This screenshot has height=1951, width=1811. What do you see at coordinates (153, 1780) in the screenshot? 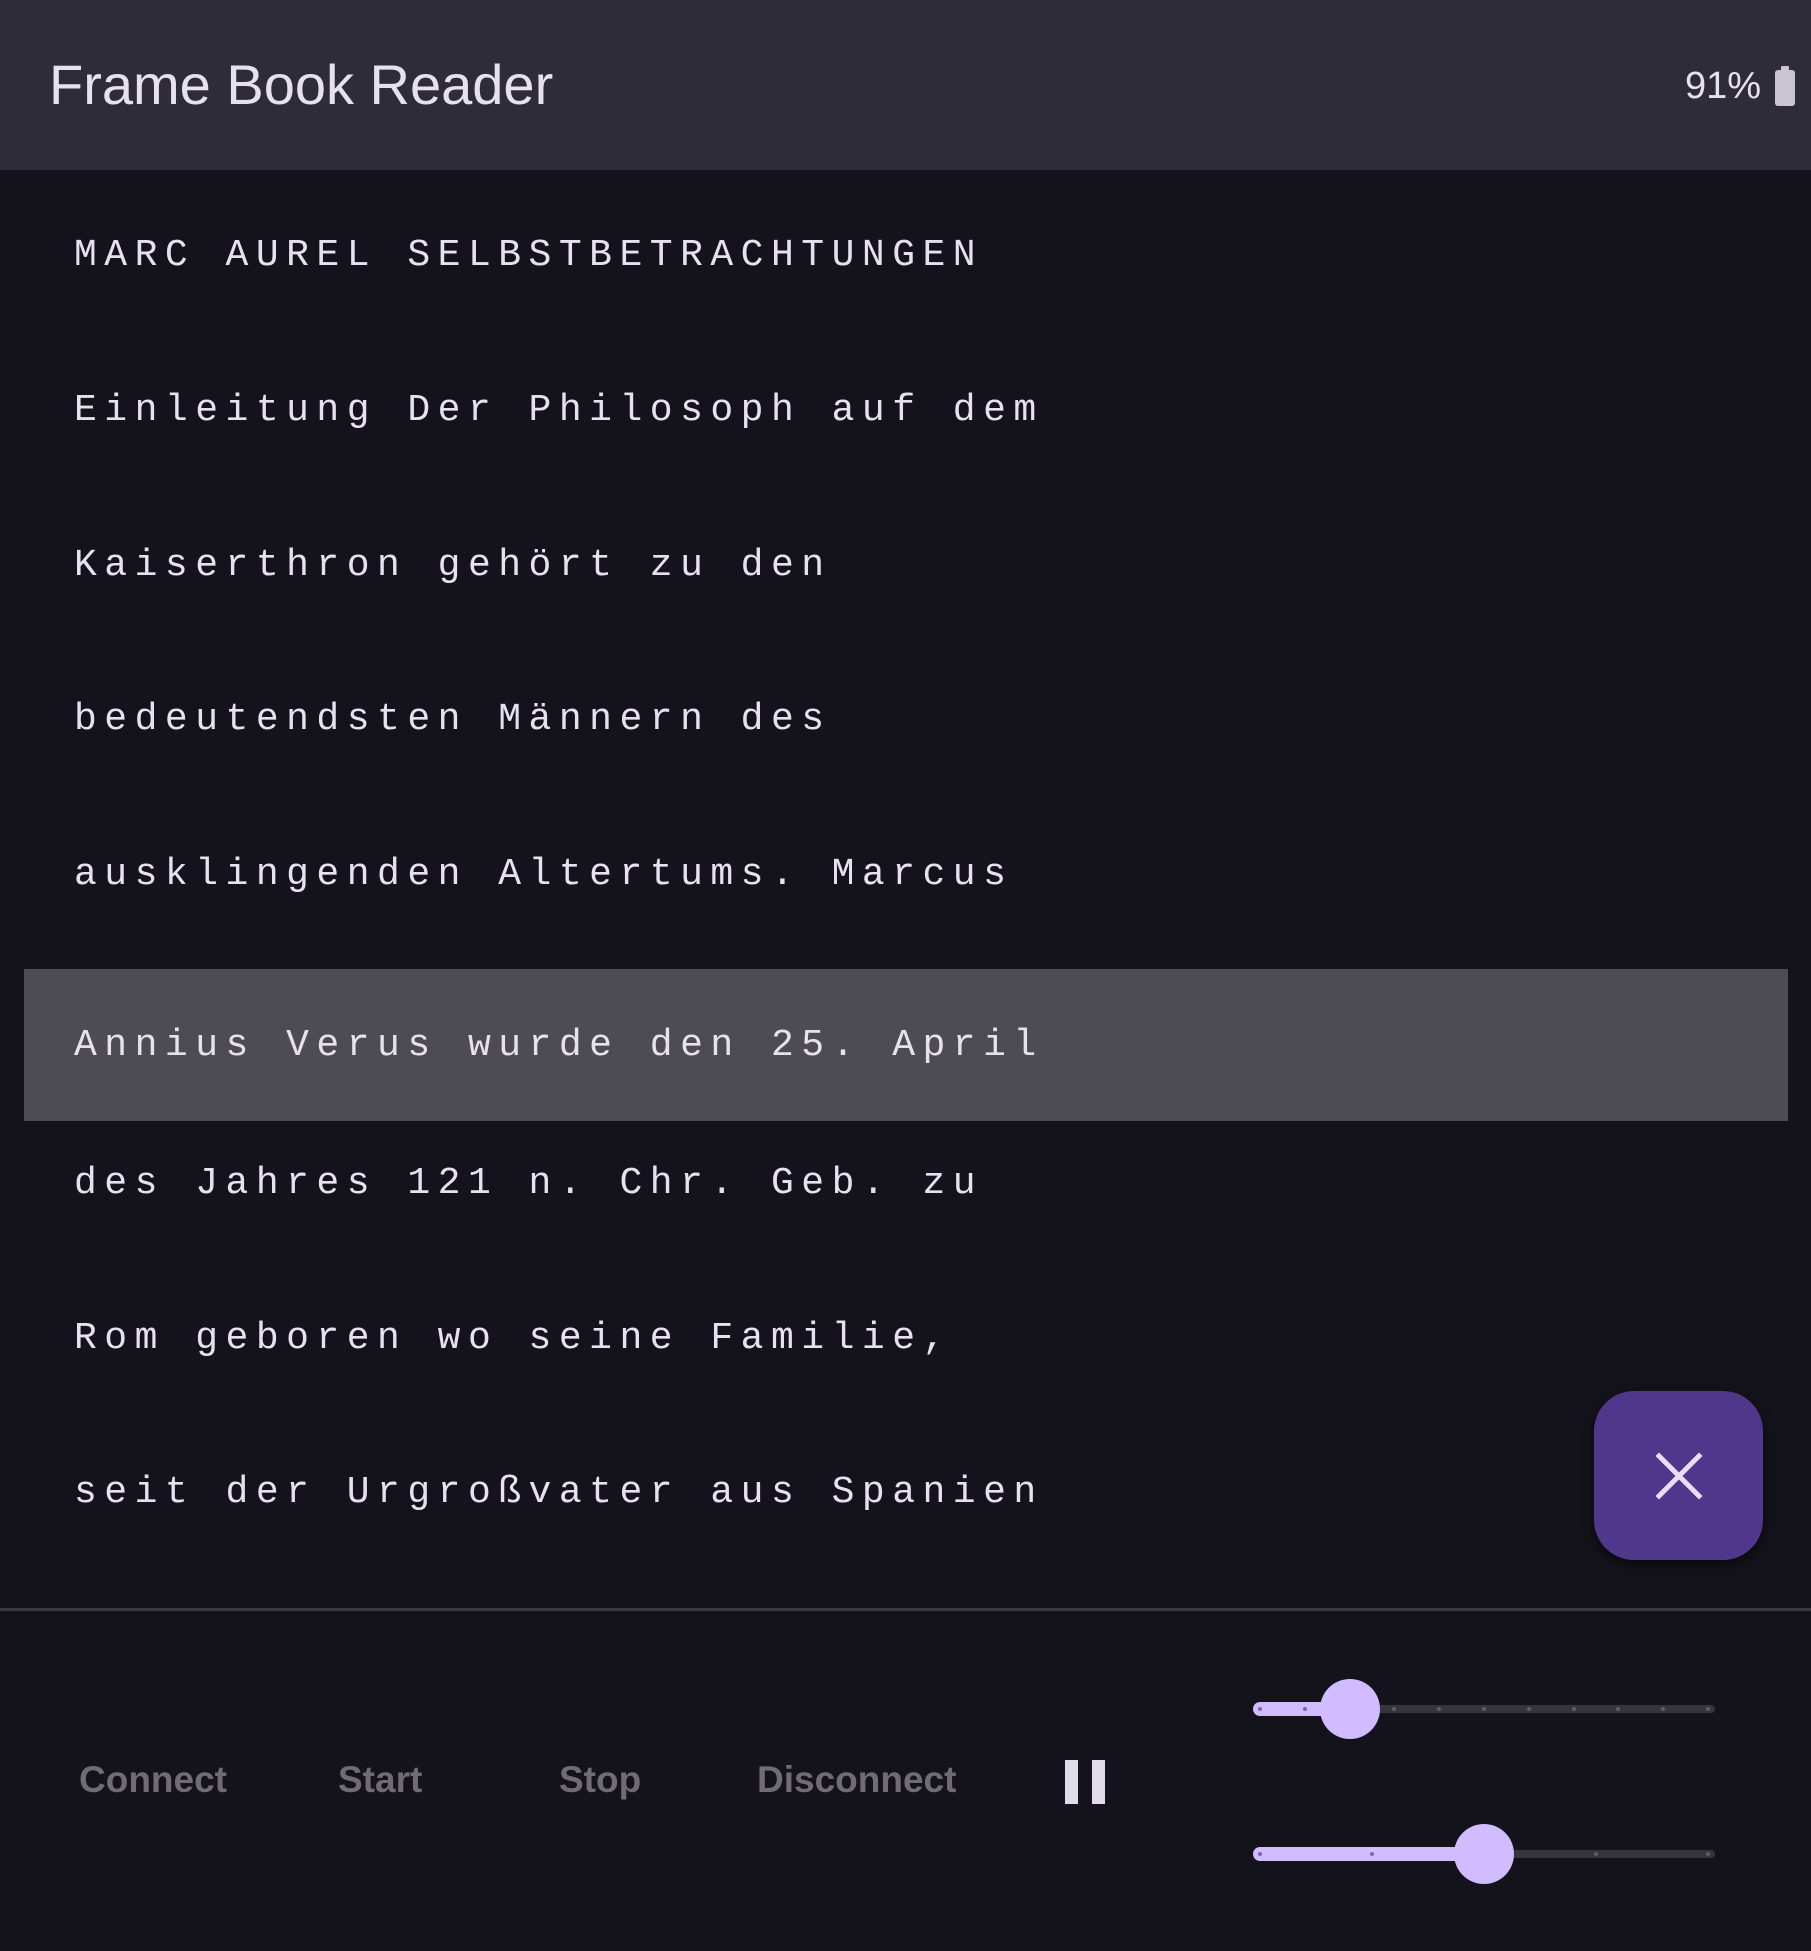
I see `connect-button: Connect` at bounding box center [153, 1780].